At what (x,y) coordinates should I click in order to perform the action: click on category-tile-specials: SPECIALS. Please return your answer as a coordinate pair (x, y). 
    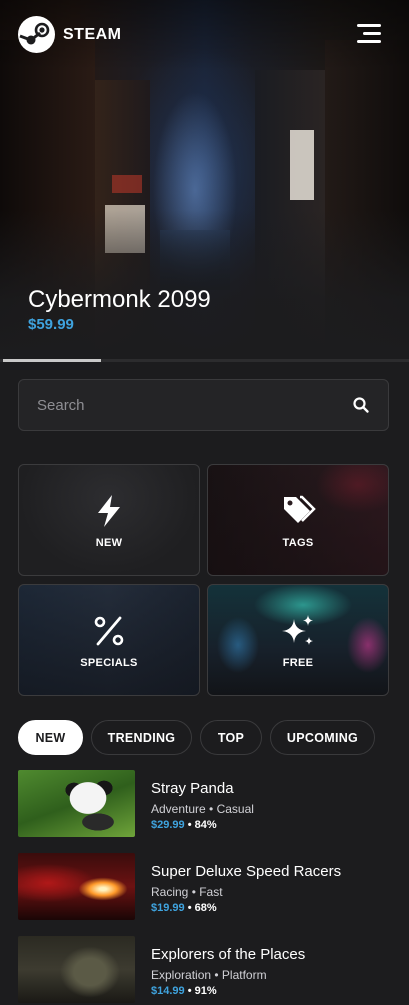
    Looking at the image, I should click on (109, 640).